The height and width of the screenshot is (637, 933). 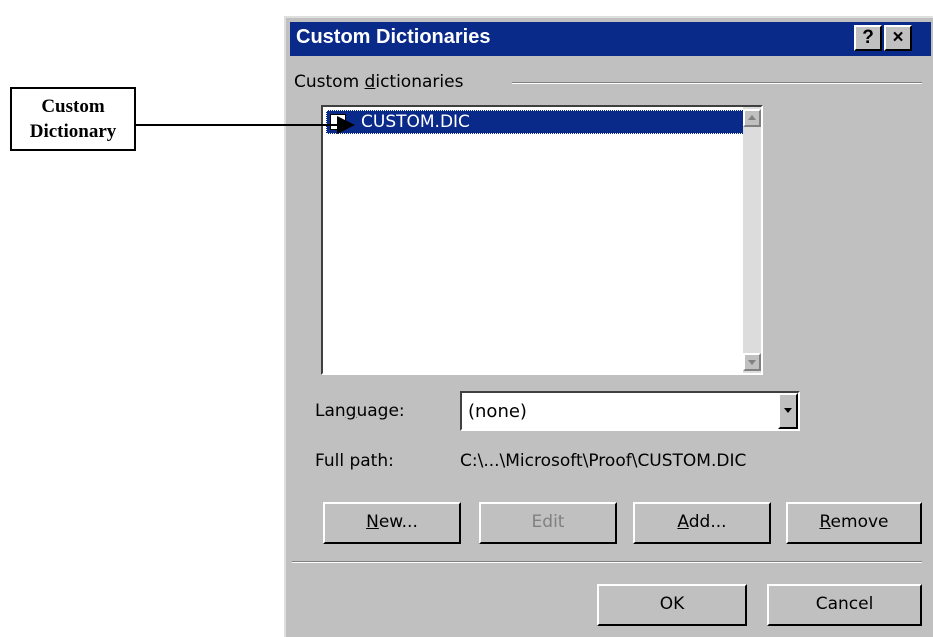 What do you see at coordinates (630, 411) in the screenshot?
I see `language-select: (none)` at bounding box center [630, 411].